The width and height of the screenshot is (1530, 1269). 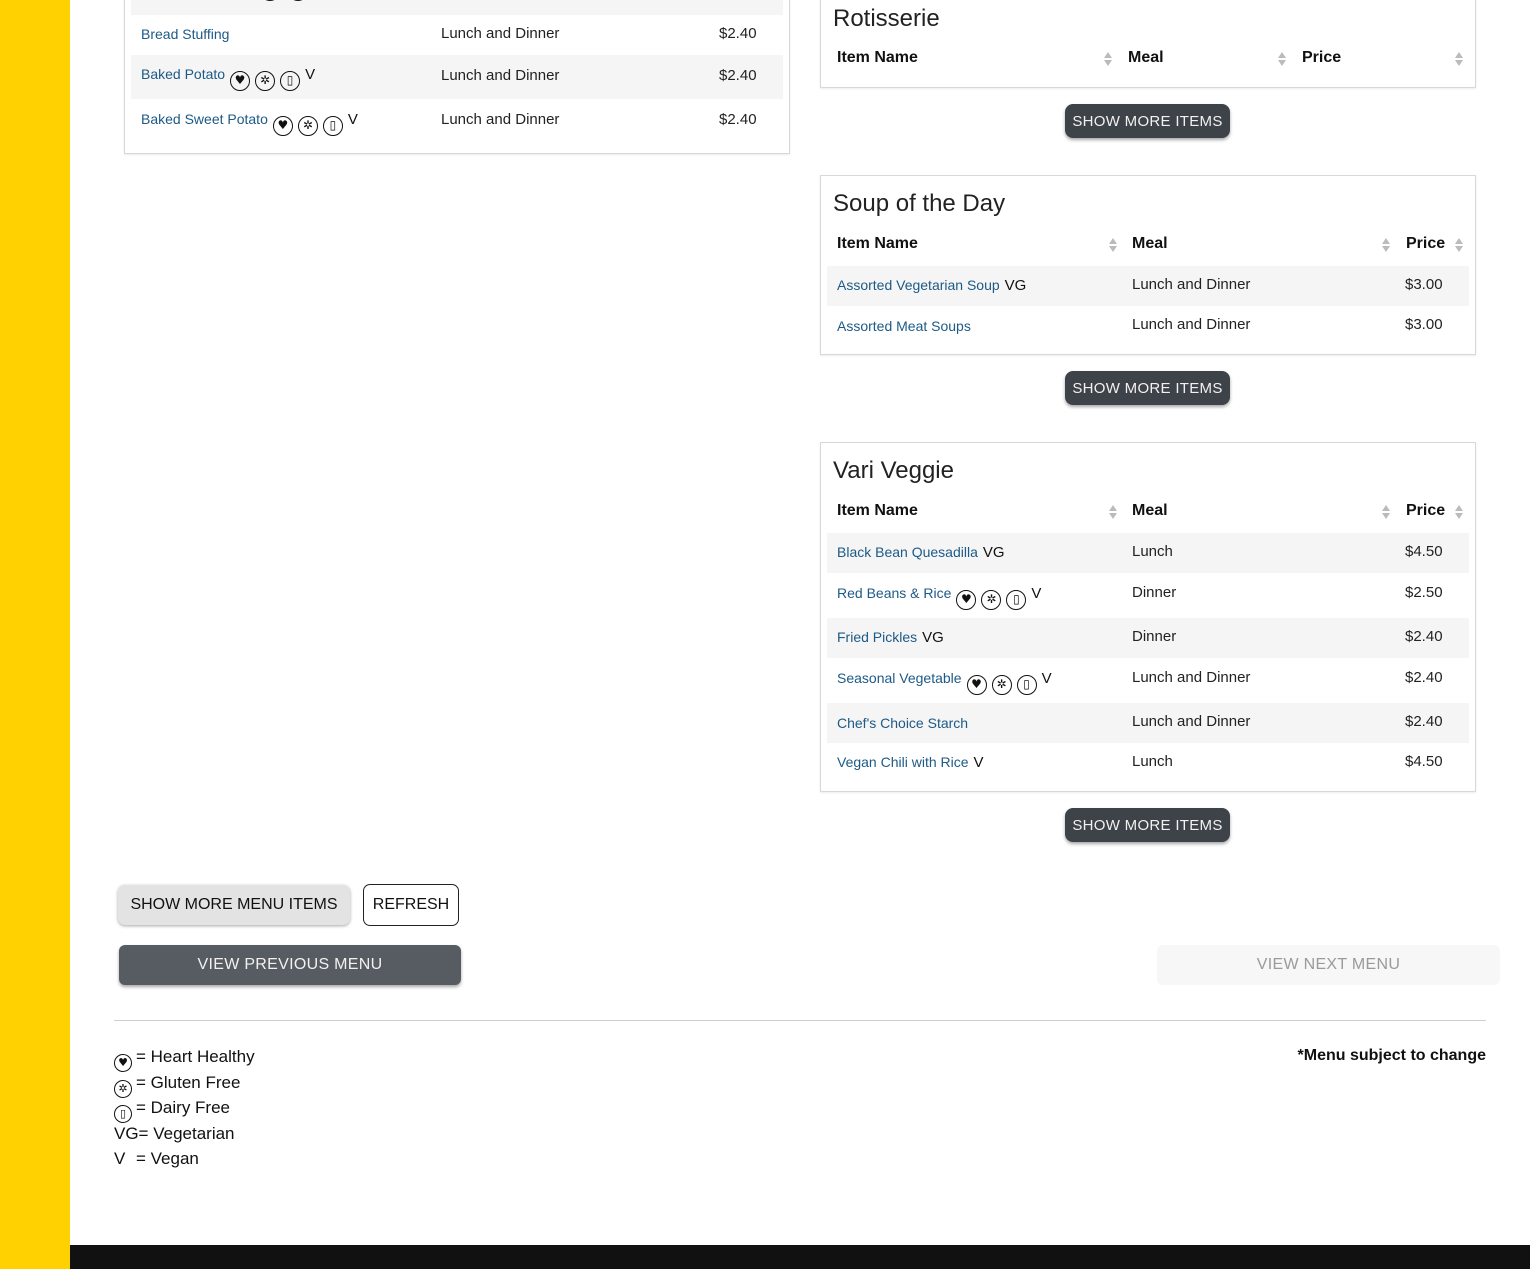 What do you see at coordinates (177, 1085) in the screenshot?
I see `legend-gluten-free: ✲ = Gluten Free` at bounding box center [177, 1085].